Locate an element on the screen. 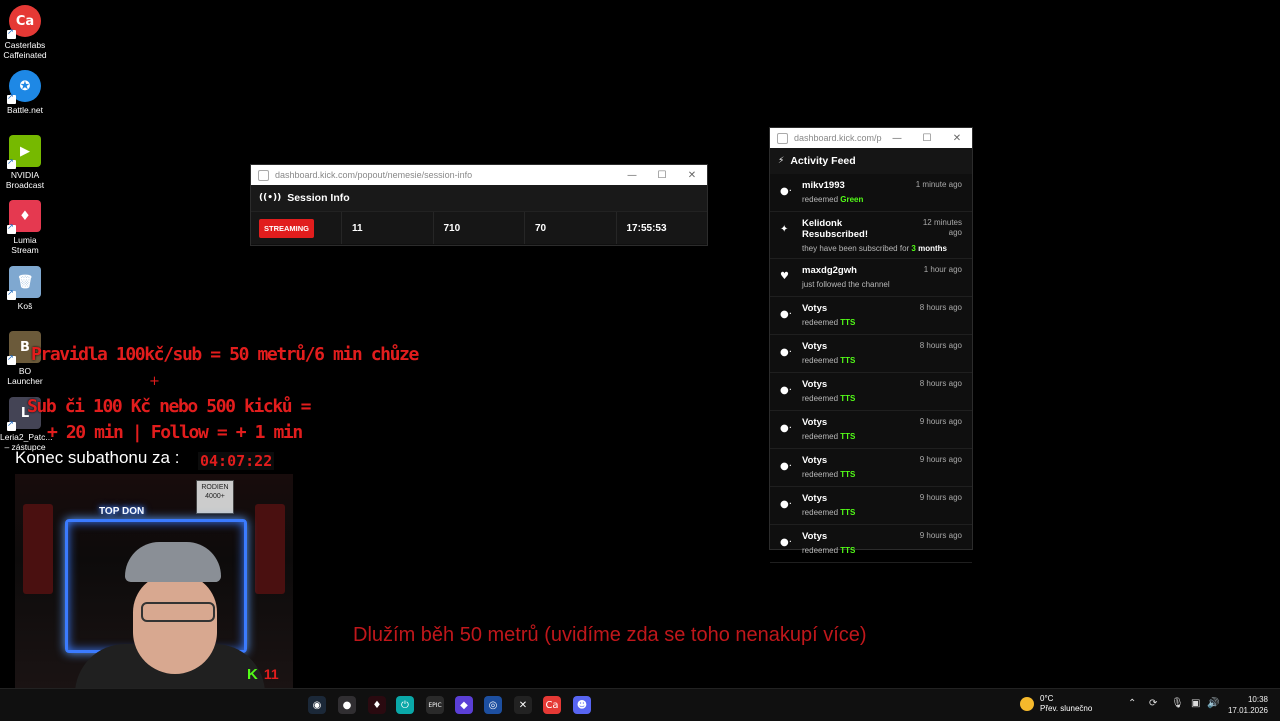 The image size is (1280, 721). microphone-icon: 🎙 is located at coordinates (1177, 703).